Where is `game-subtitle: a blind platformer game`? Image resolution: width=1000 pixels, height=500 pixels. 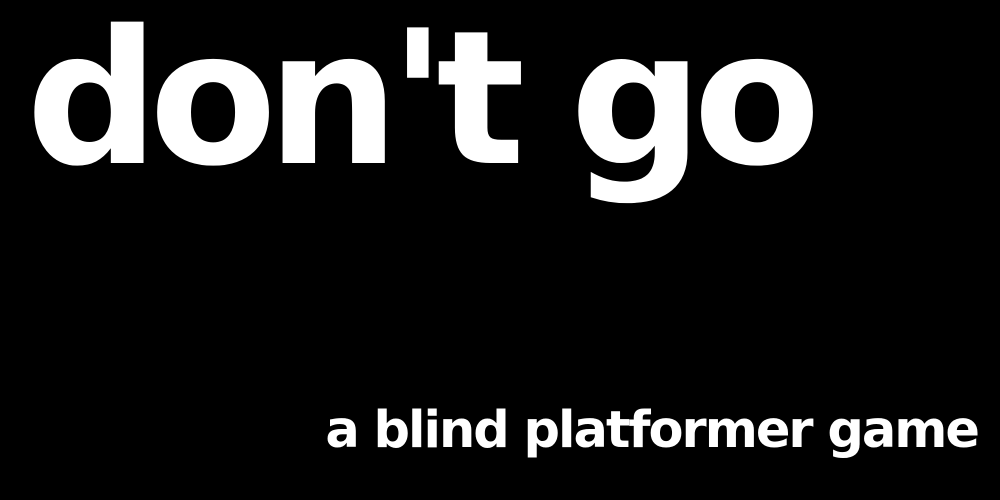 game-subtitle: a blind platformer game is located at coordinates (652, 430).